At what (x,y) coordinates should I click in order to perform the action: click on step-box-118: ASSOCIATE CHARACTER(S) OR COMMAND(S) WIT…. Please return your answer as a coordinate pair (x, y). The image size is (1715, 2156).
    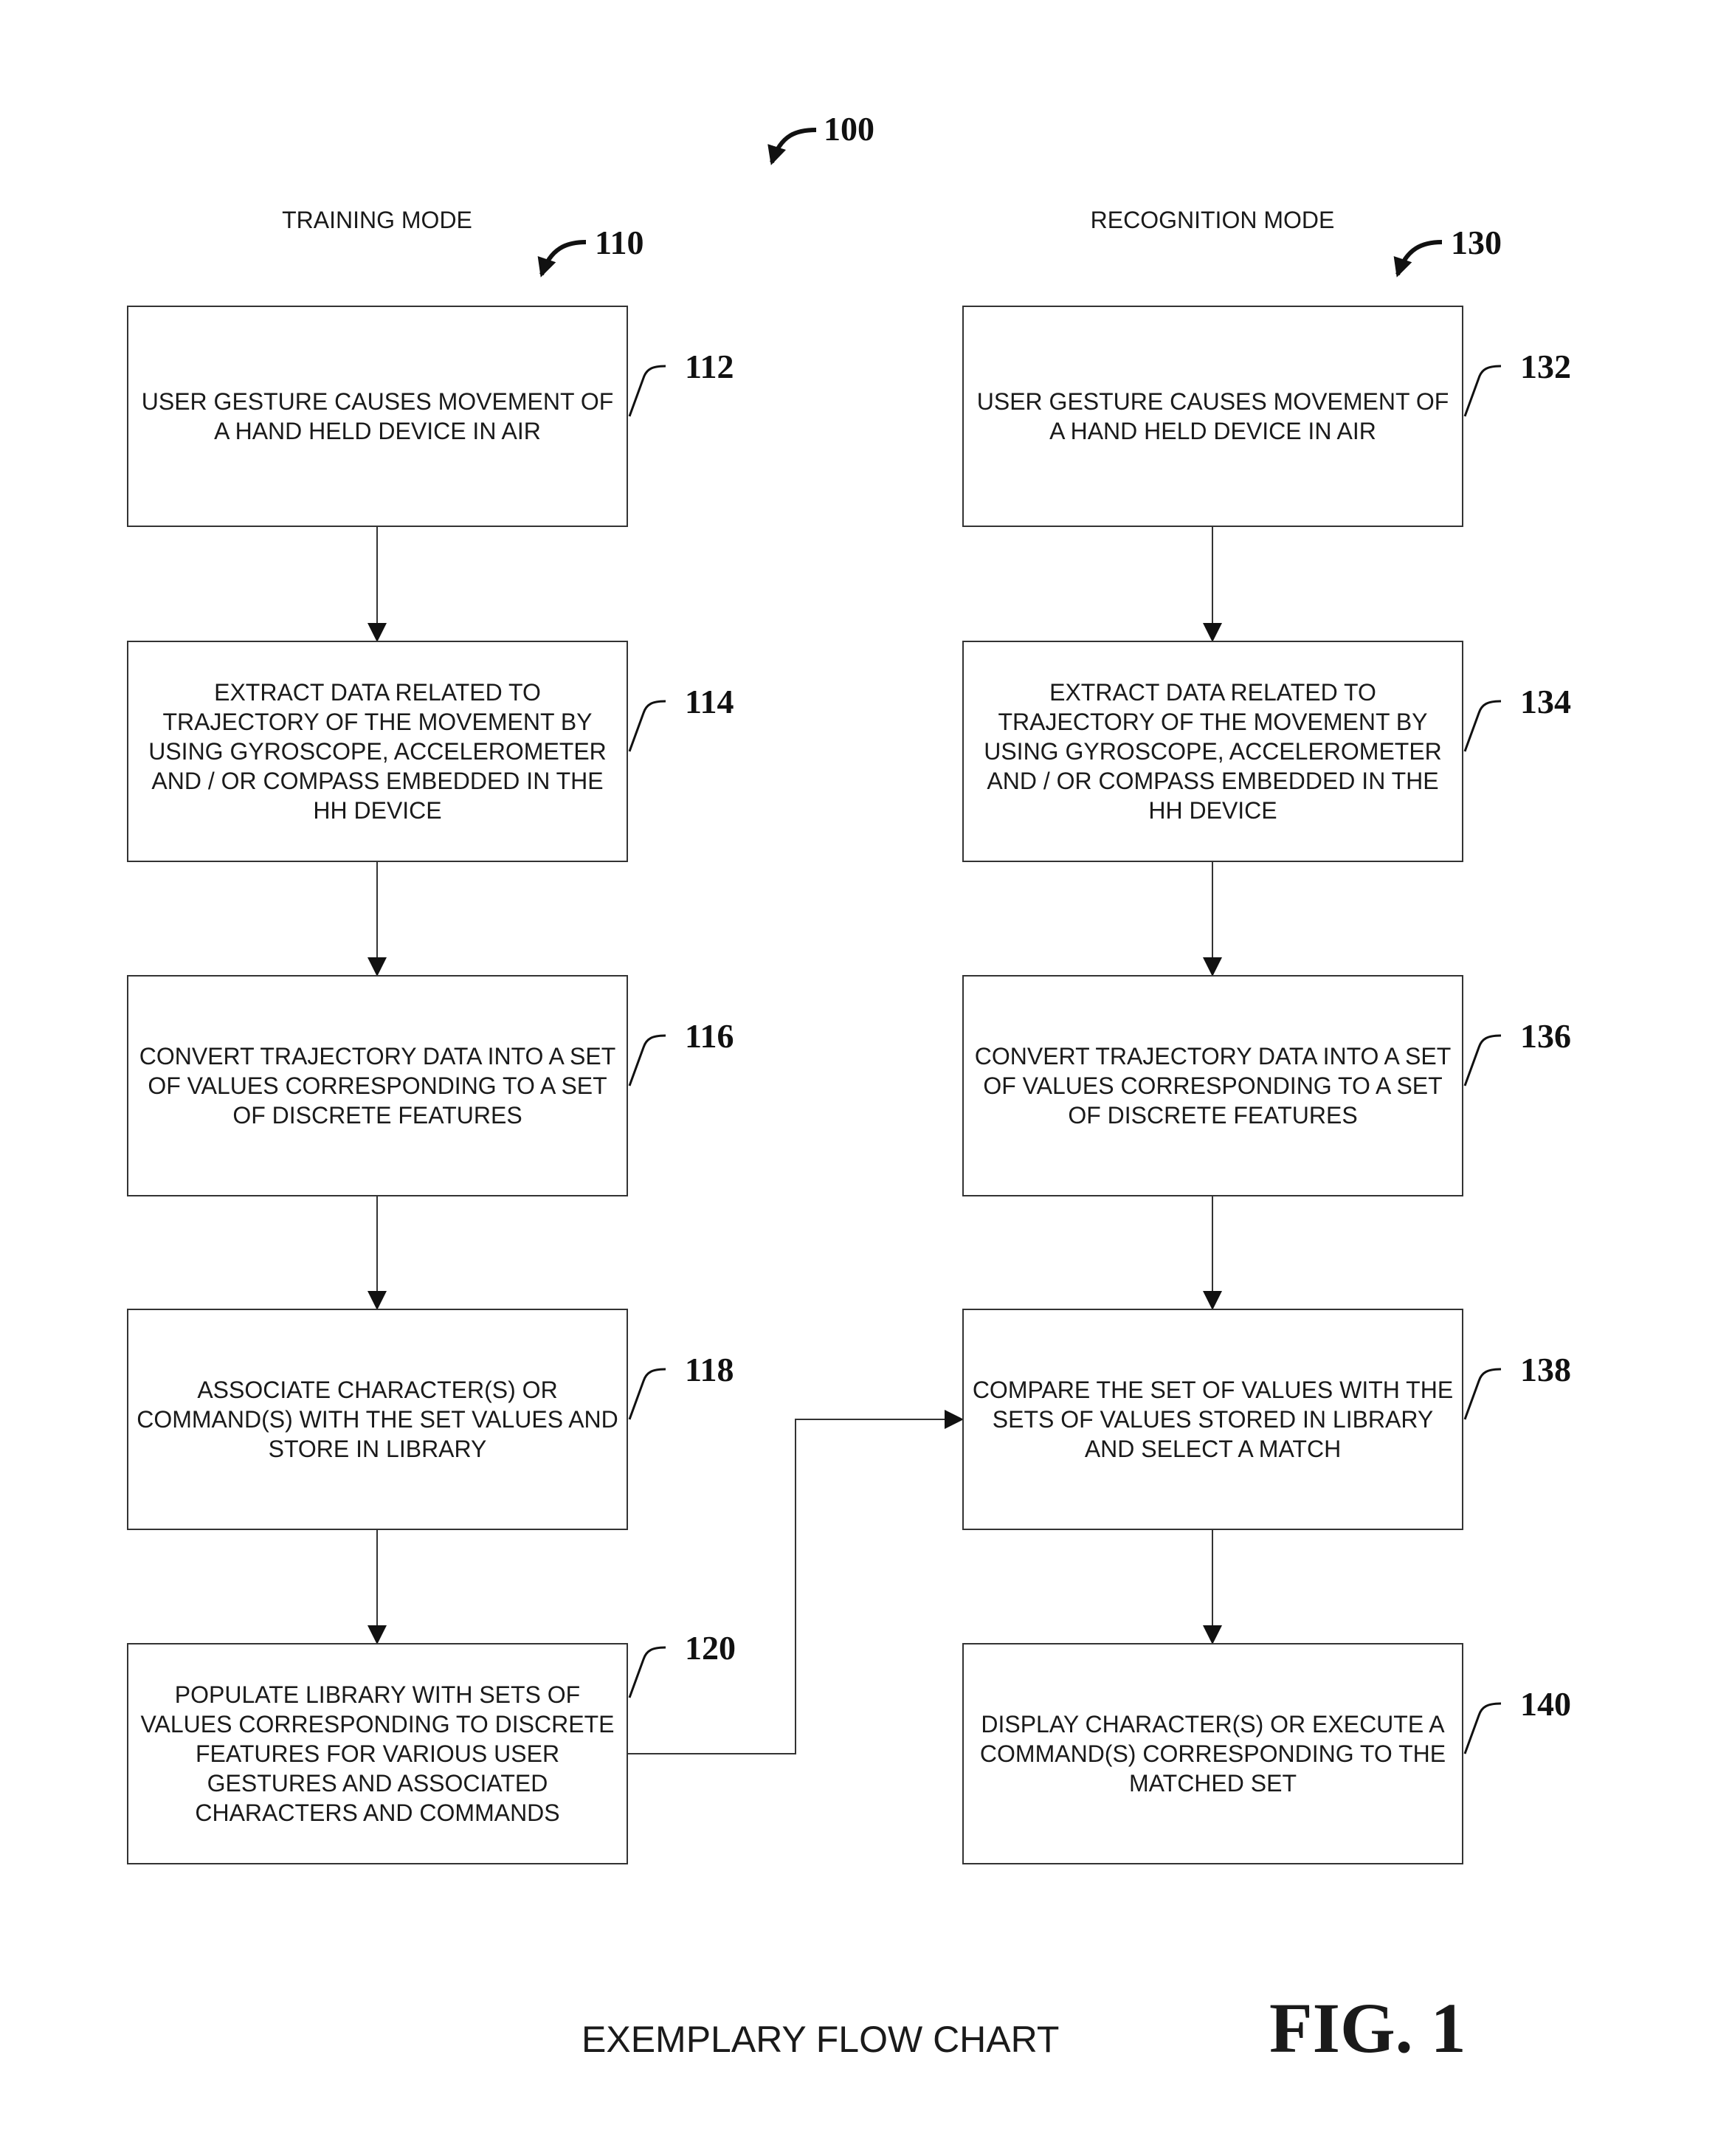
    Looking at the image, I should click on (377, 1419).